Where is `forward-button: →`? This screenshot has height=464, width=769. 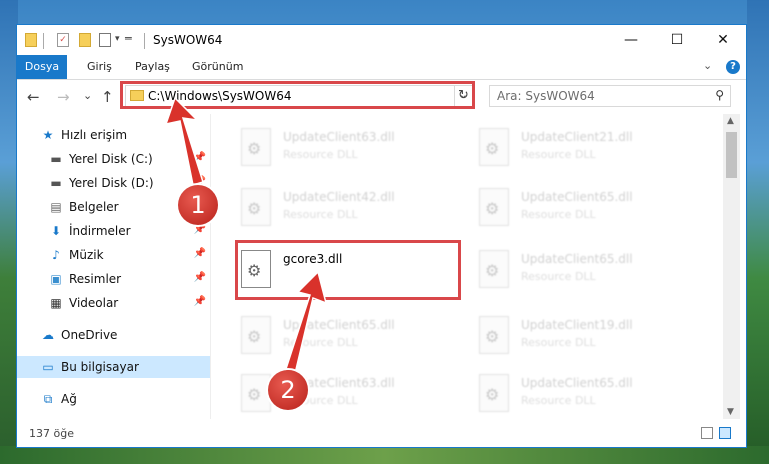 forward-button: → is located at coordinates (63, 97).